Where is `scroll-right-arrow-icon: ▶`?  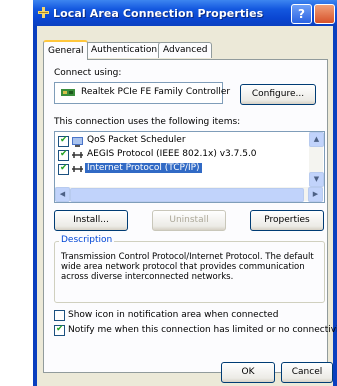
scroll-right-arrow-icon: ▶ is located at coordinates (315, 194).